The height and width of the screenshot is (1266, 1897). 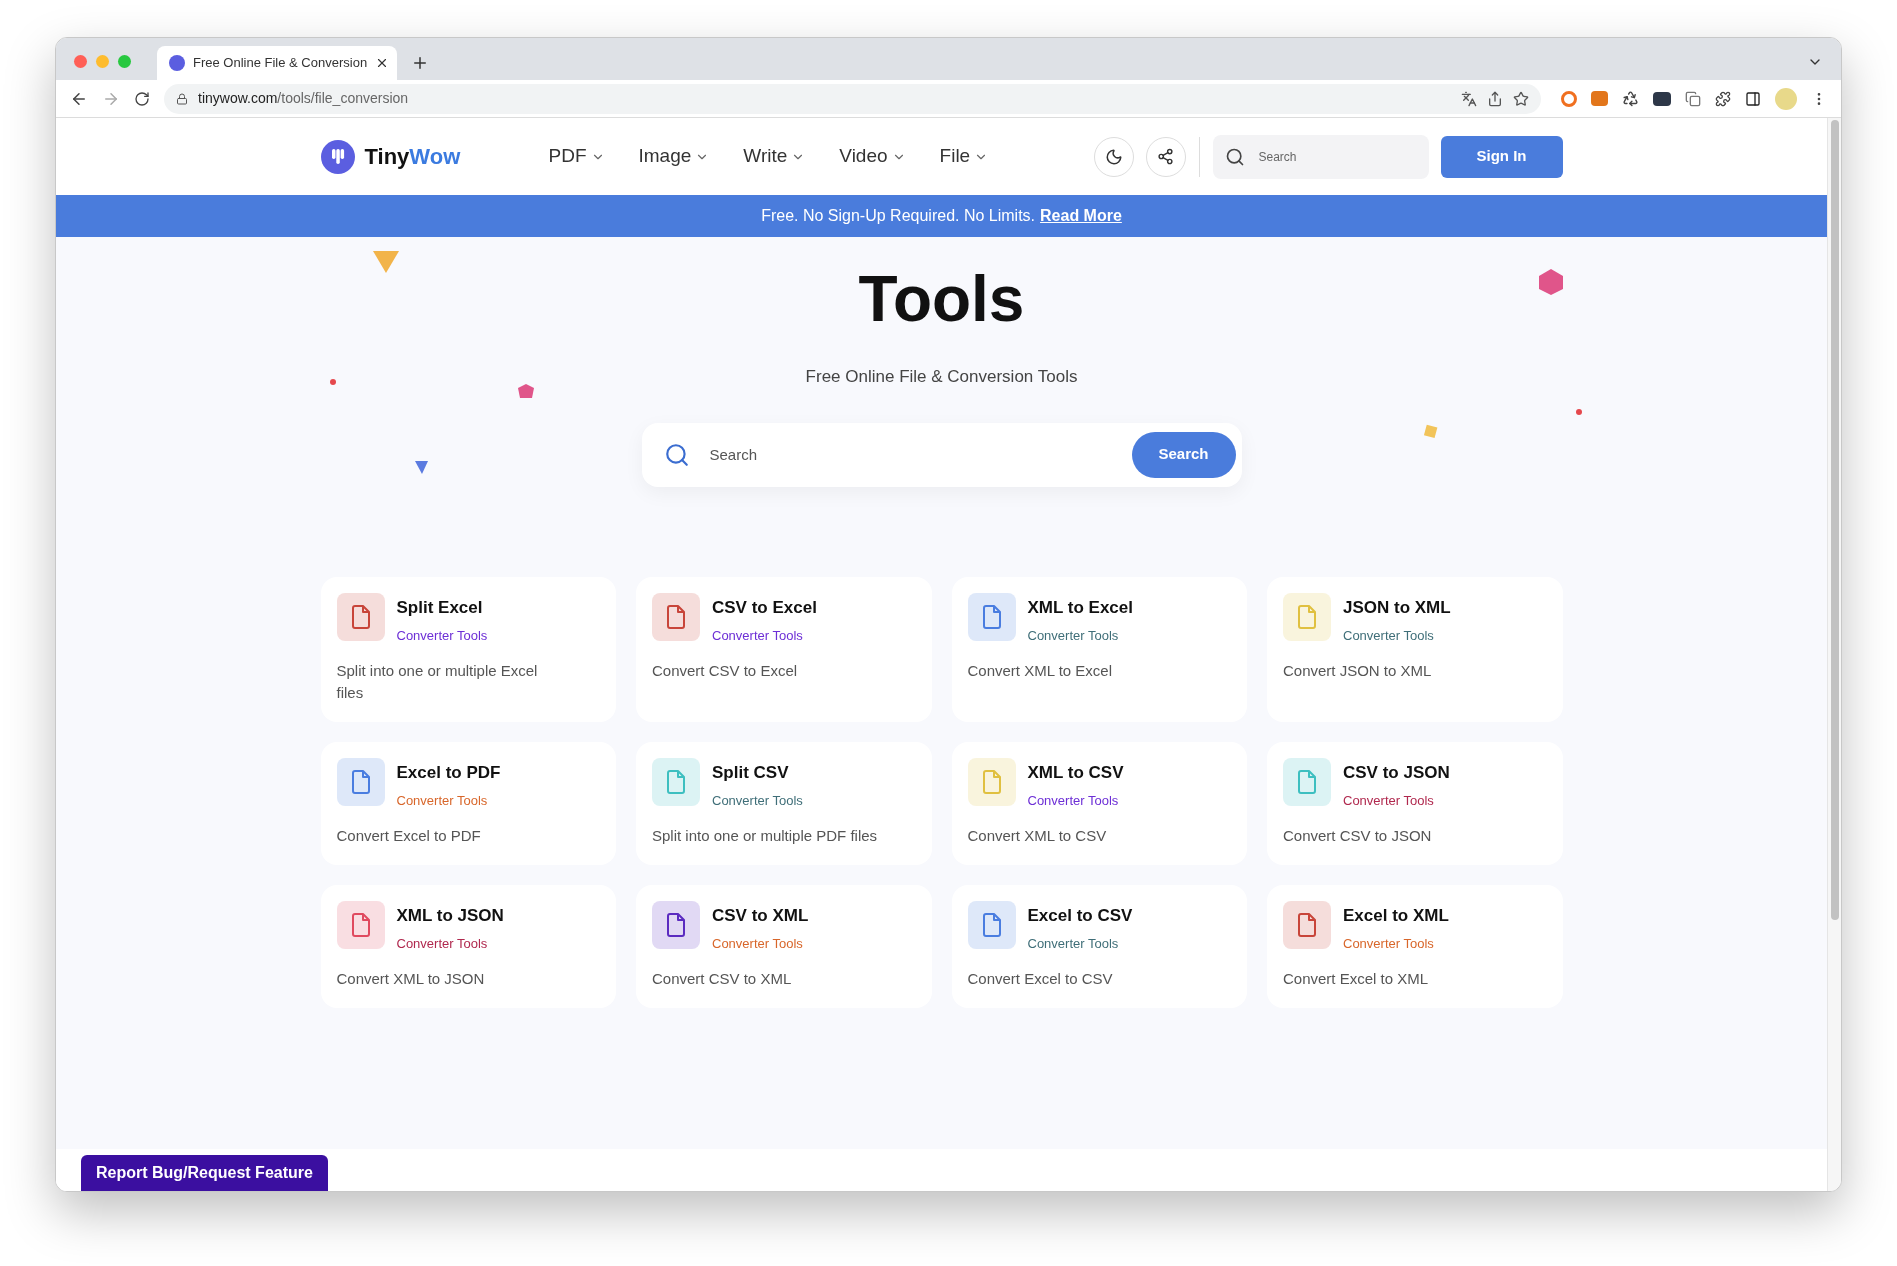 I want to click on nav-menu-item: PDF, so click(x=576, y=156).